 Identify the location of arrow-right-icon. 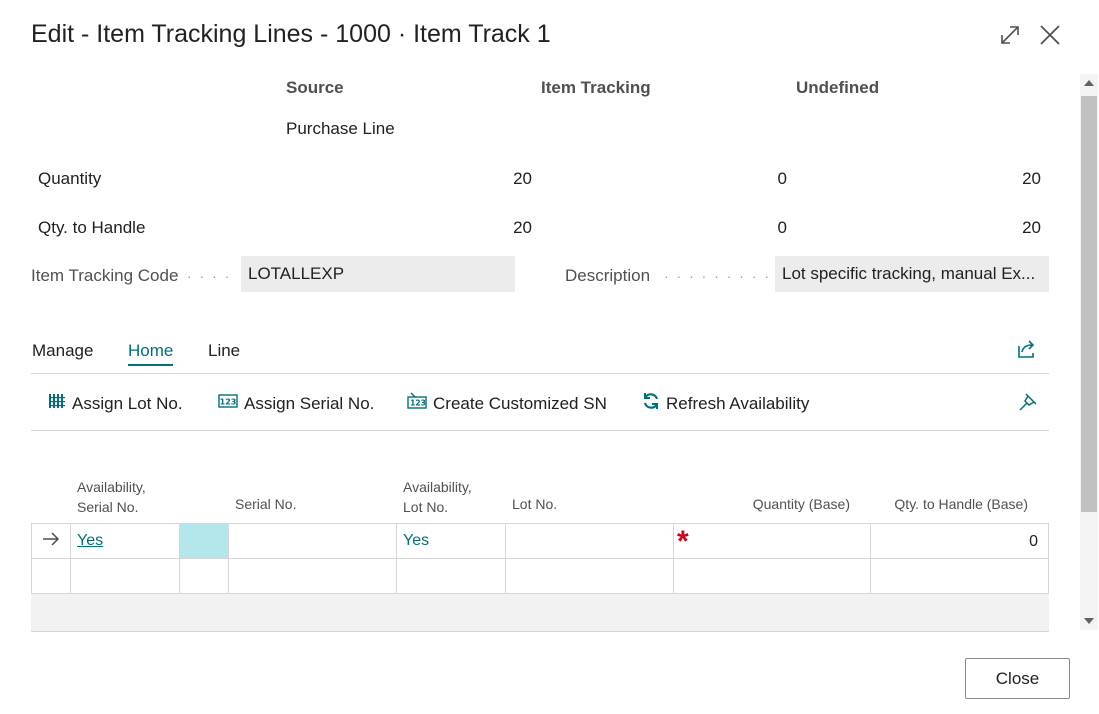
(51, 541).